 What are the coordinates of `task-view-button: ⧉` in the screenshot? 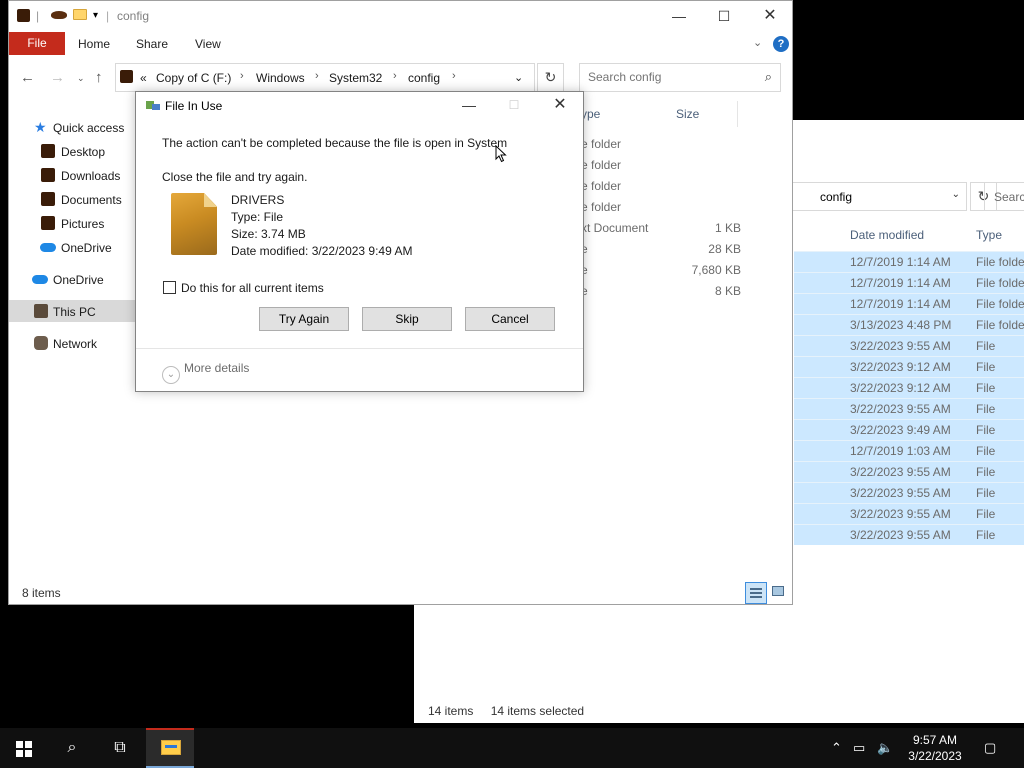 It's located at (120, 748).